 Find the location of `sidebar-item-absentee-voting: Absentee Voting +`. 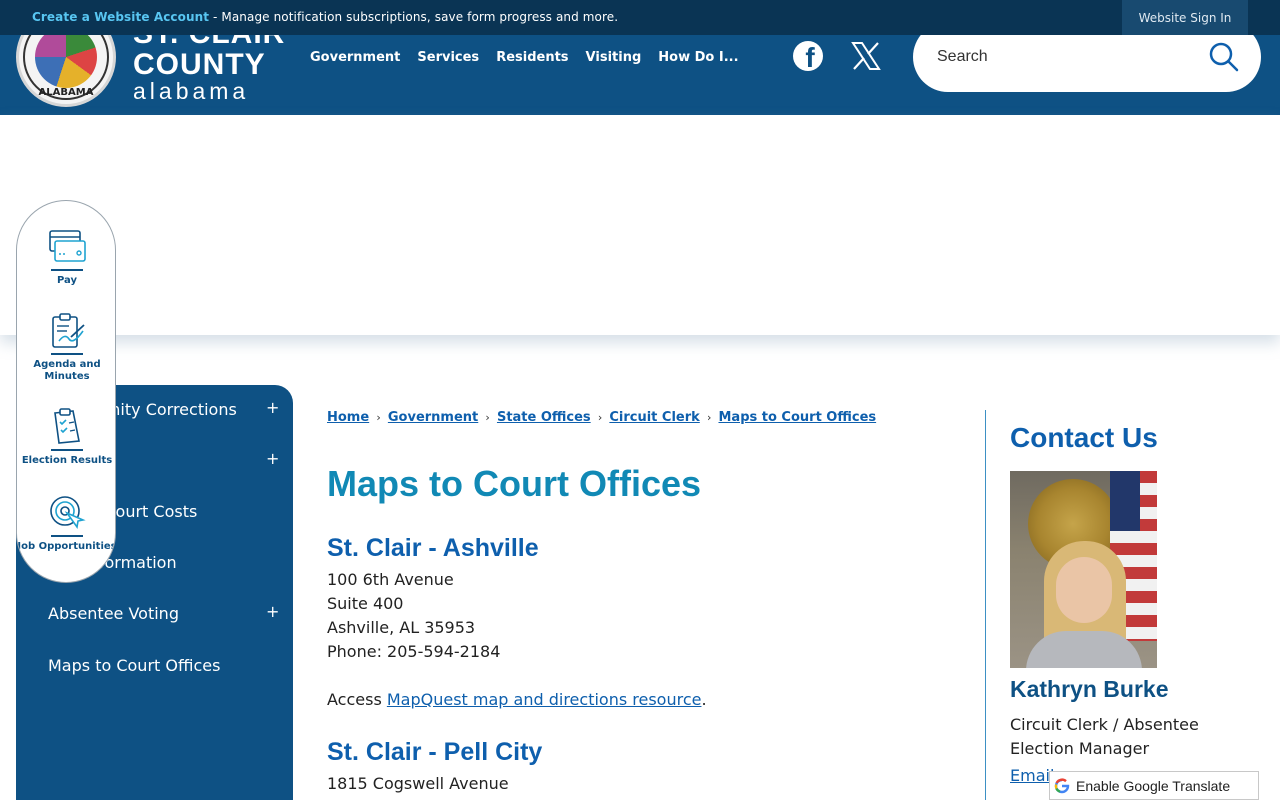

sidebar-item-absentee-voting: Absentee Voting + is located at coordinates (154, 614).